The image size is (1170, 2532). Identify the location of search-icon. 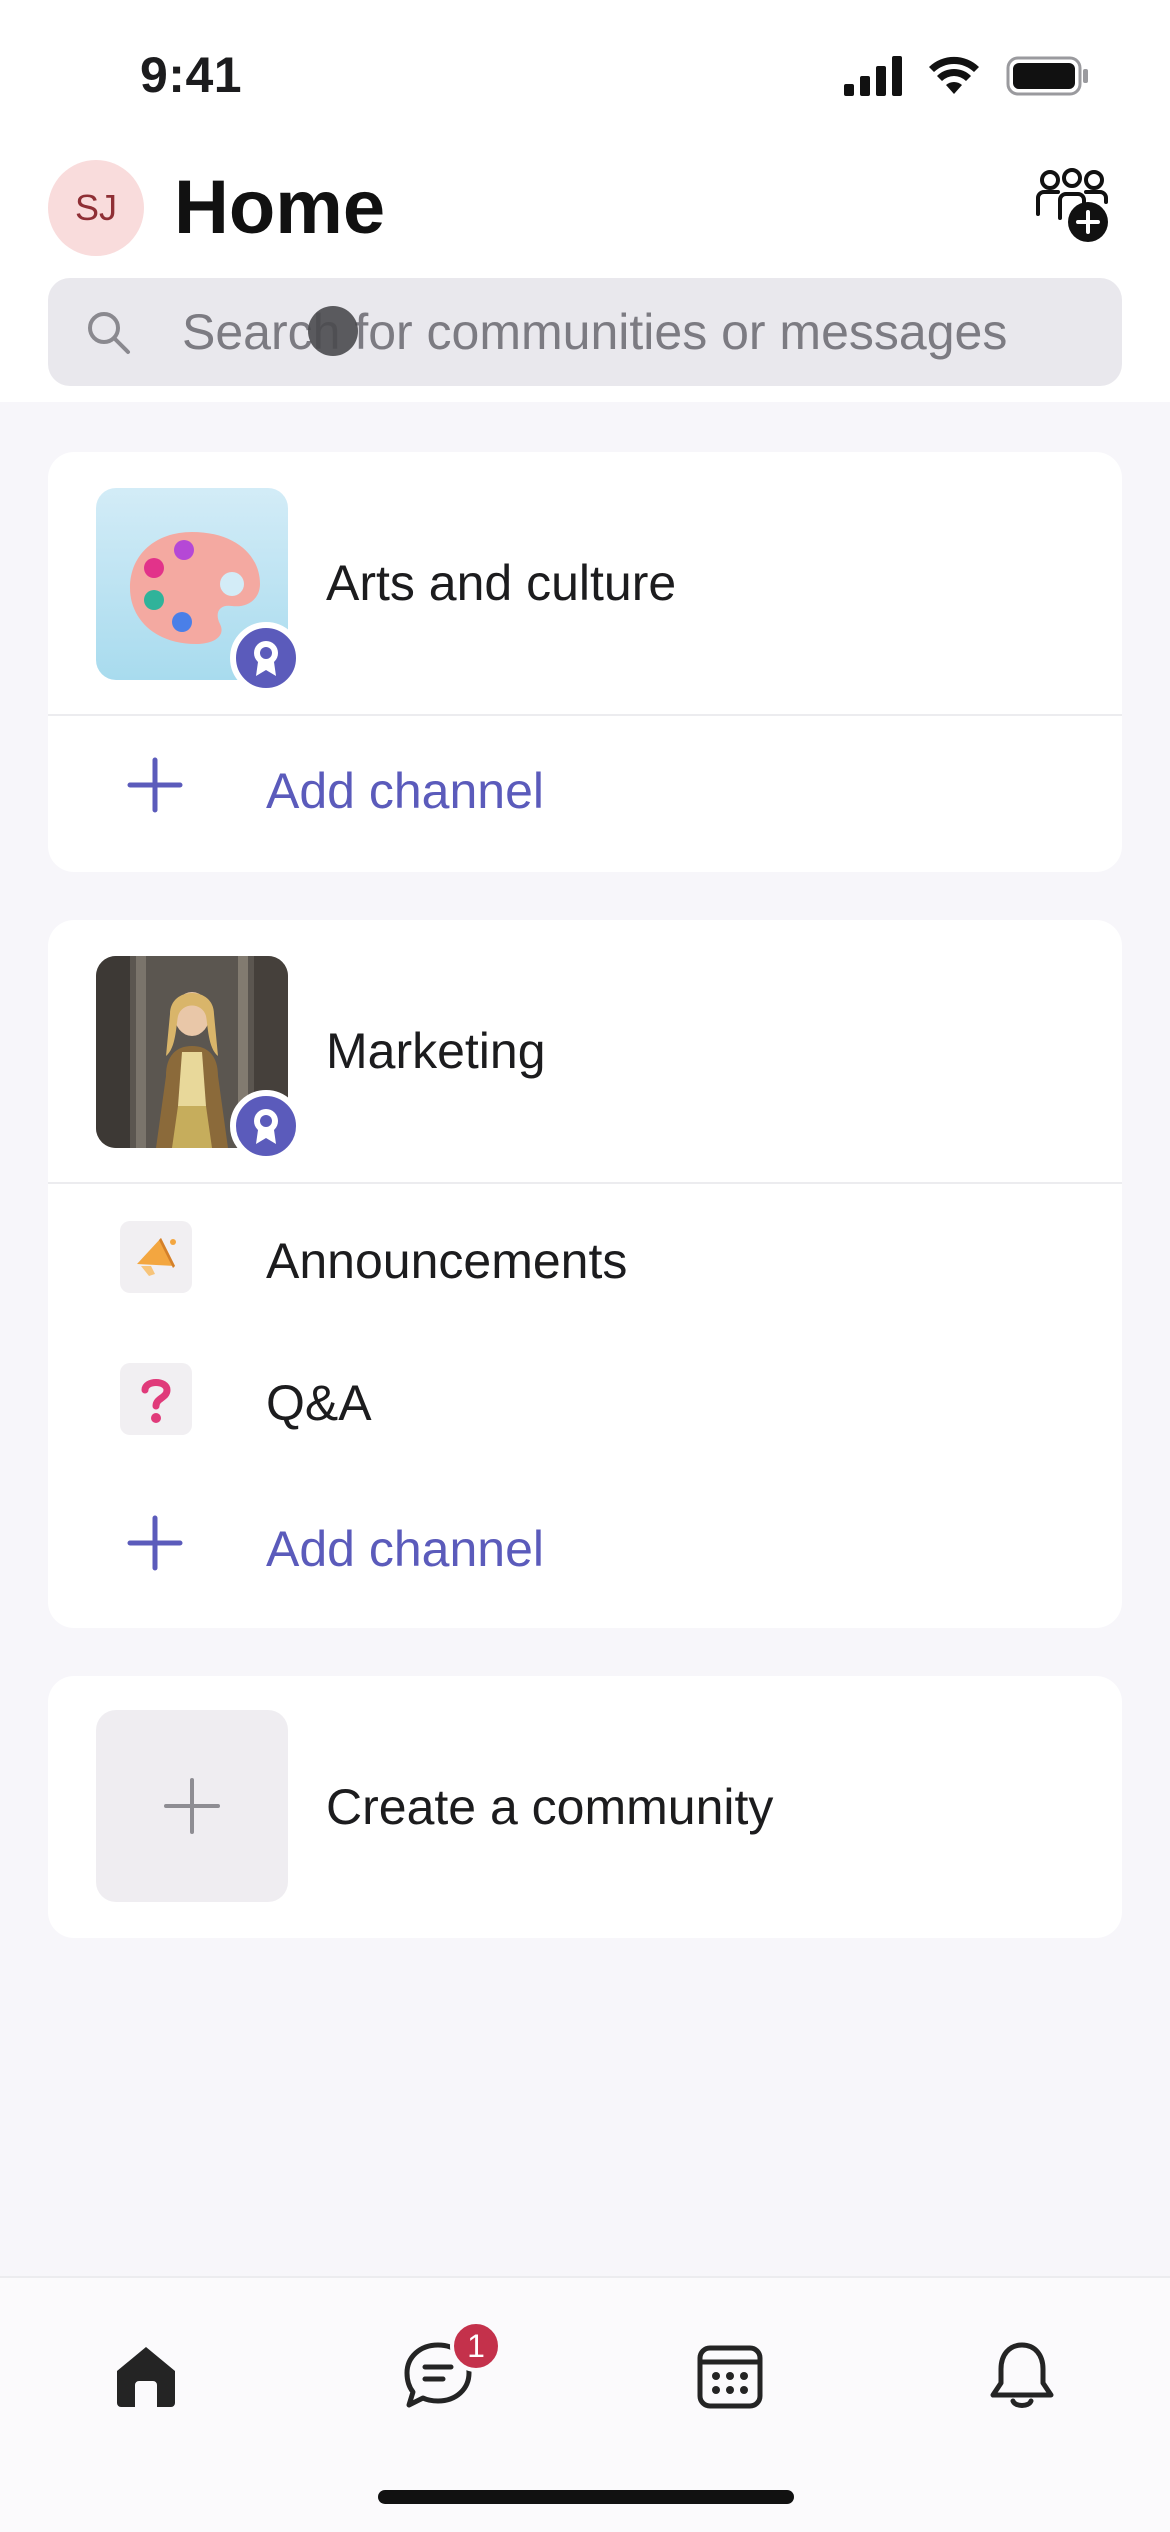
(109, 333).